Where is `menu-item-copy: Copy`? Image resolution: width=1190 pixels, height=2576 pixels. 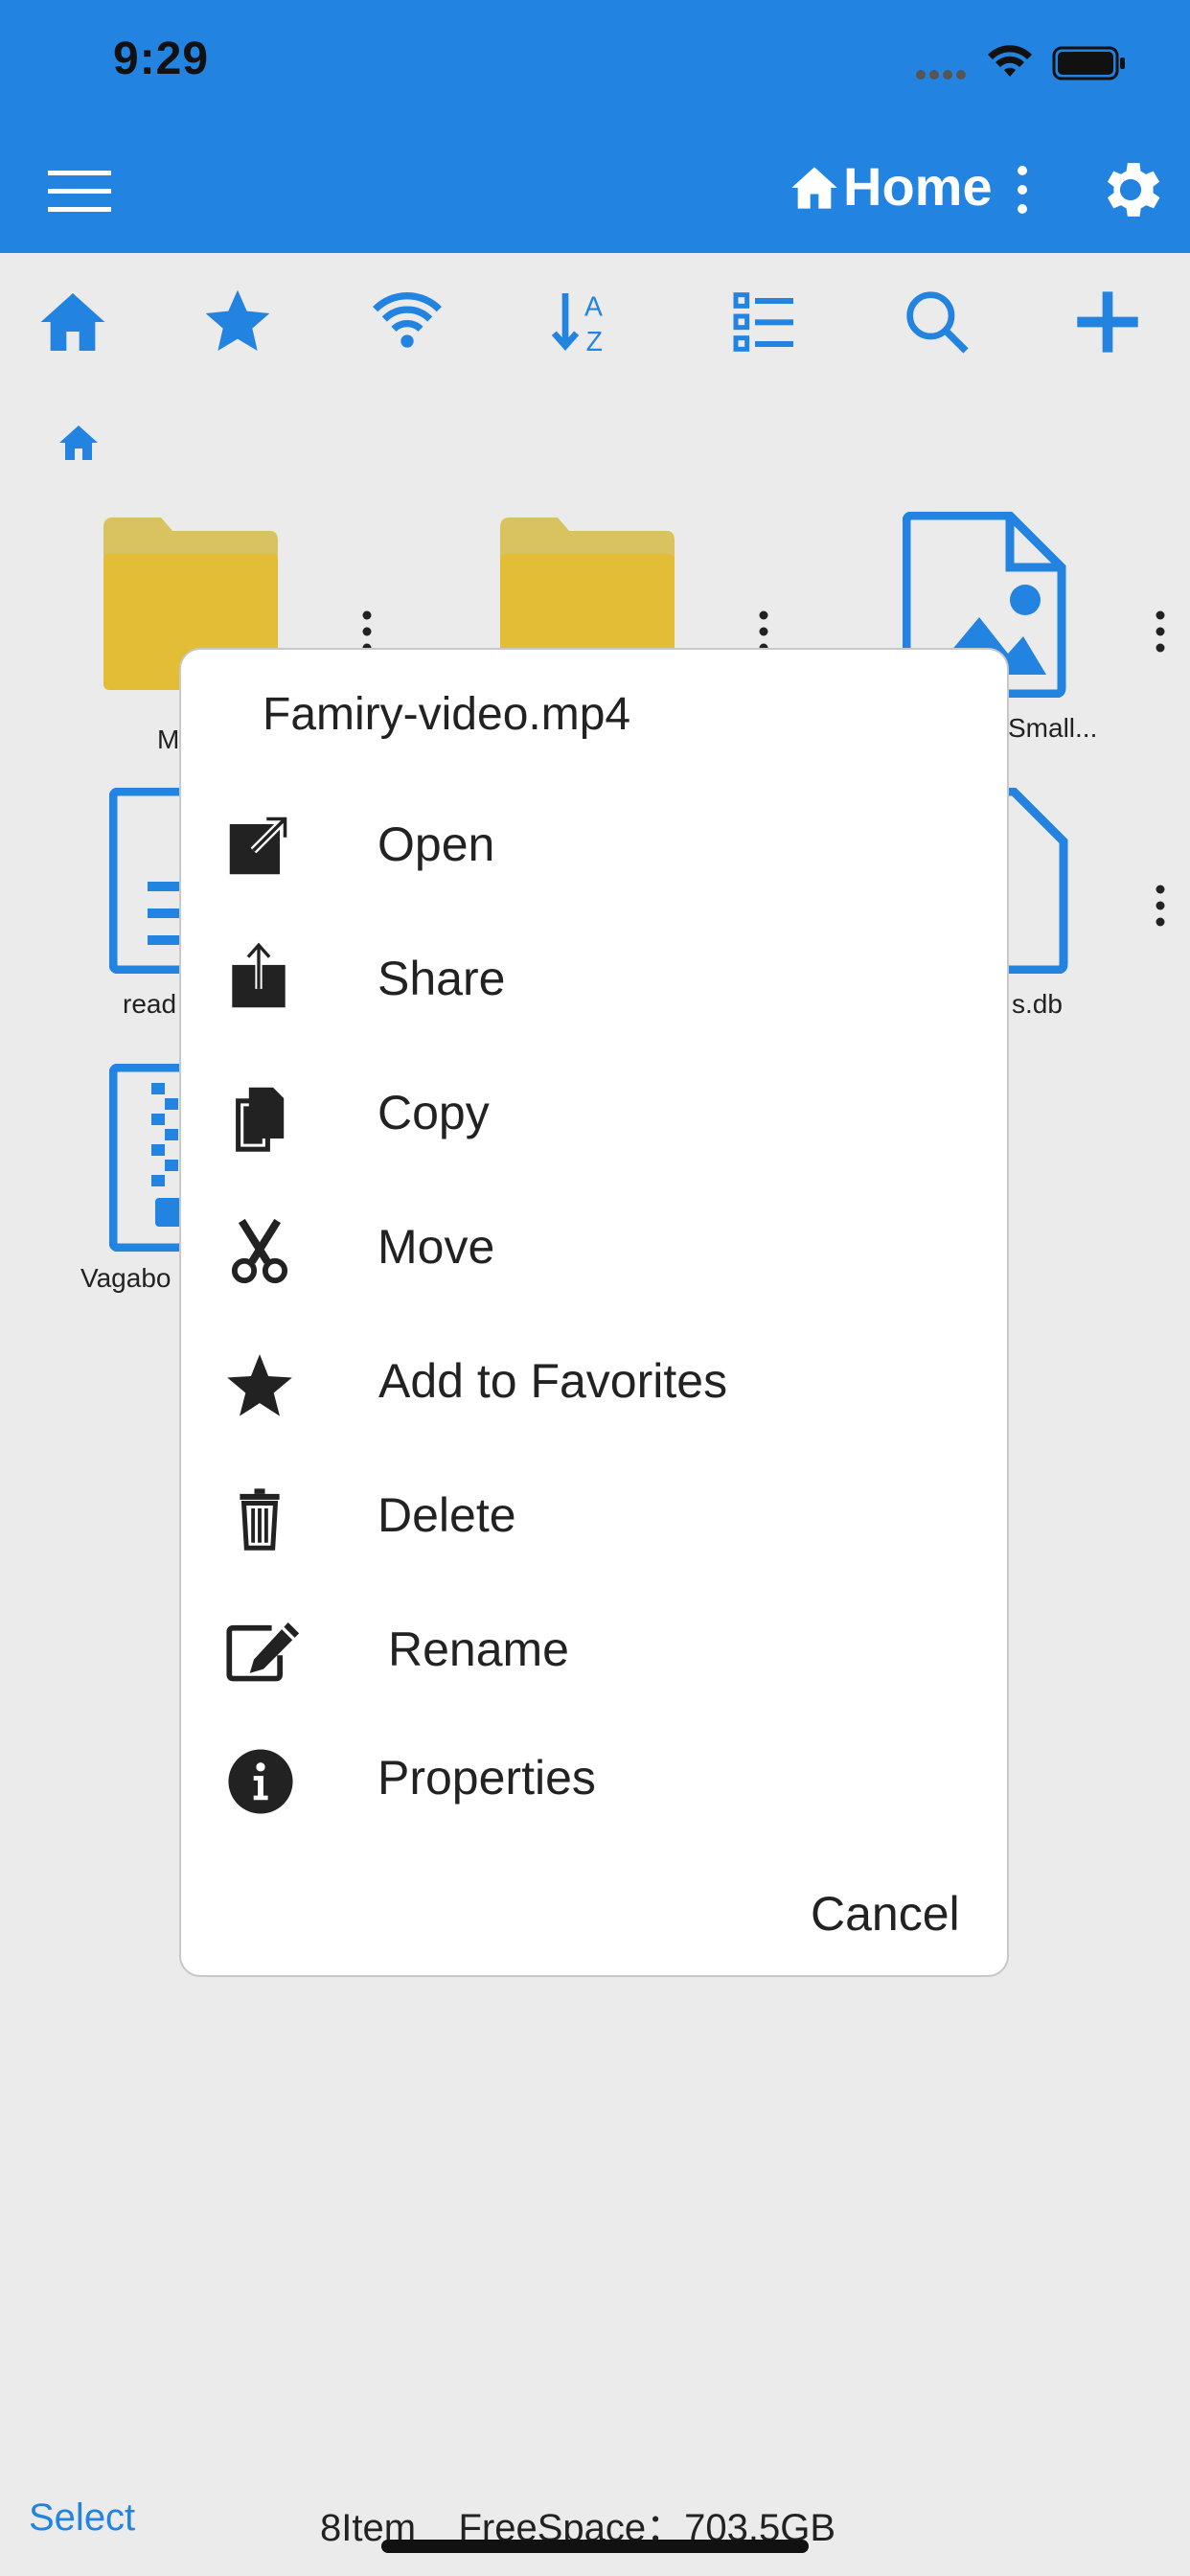 menu-item-copy: Copy is located at coordinates (594, 1112).